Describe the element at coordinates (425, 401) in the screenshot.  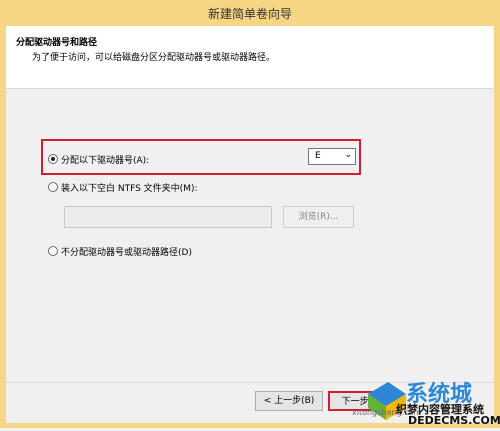
I see `watermark: 系统城 xitongcheng.com 织梦内容管理系统 DEDECMS.COM` at that location.